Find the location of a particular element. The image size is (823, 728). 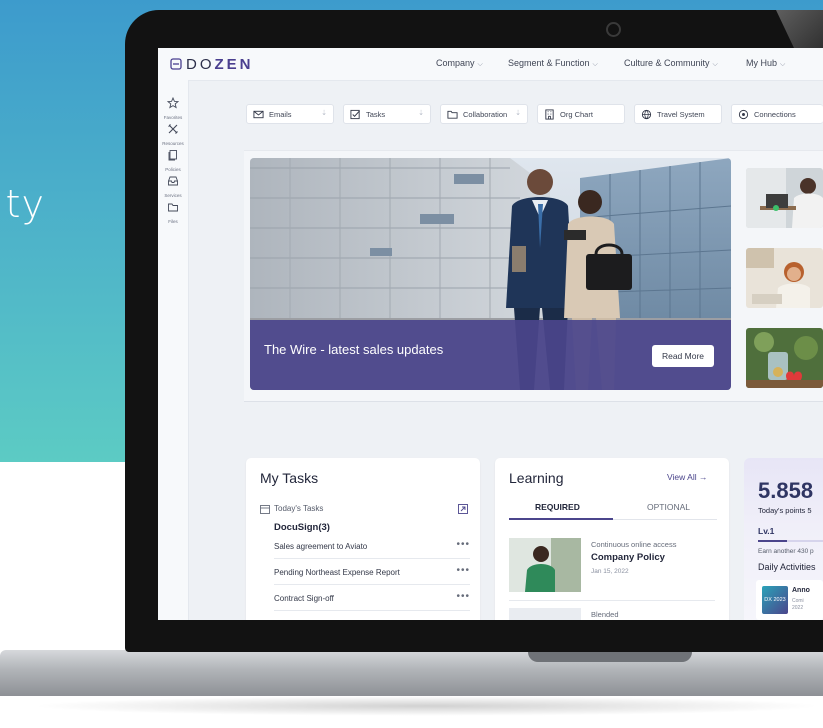

quick-link-connections: Connections is located at coordinates (777, 114).